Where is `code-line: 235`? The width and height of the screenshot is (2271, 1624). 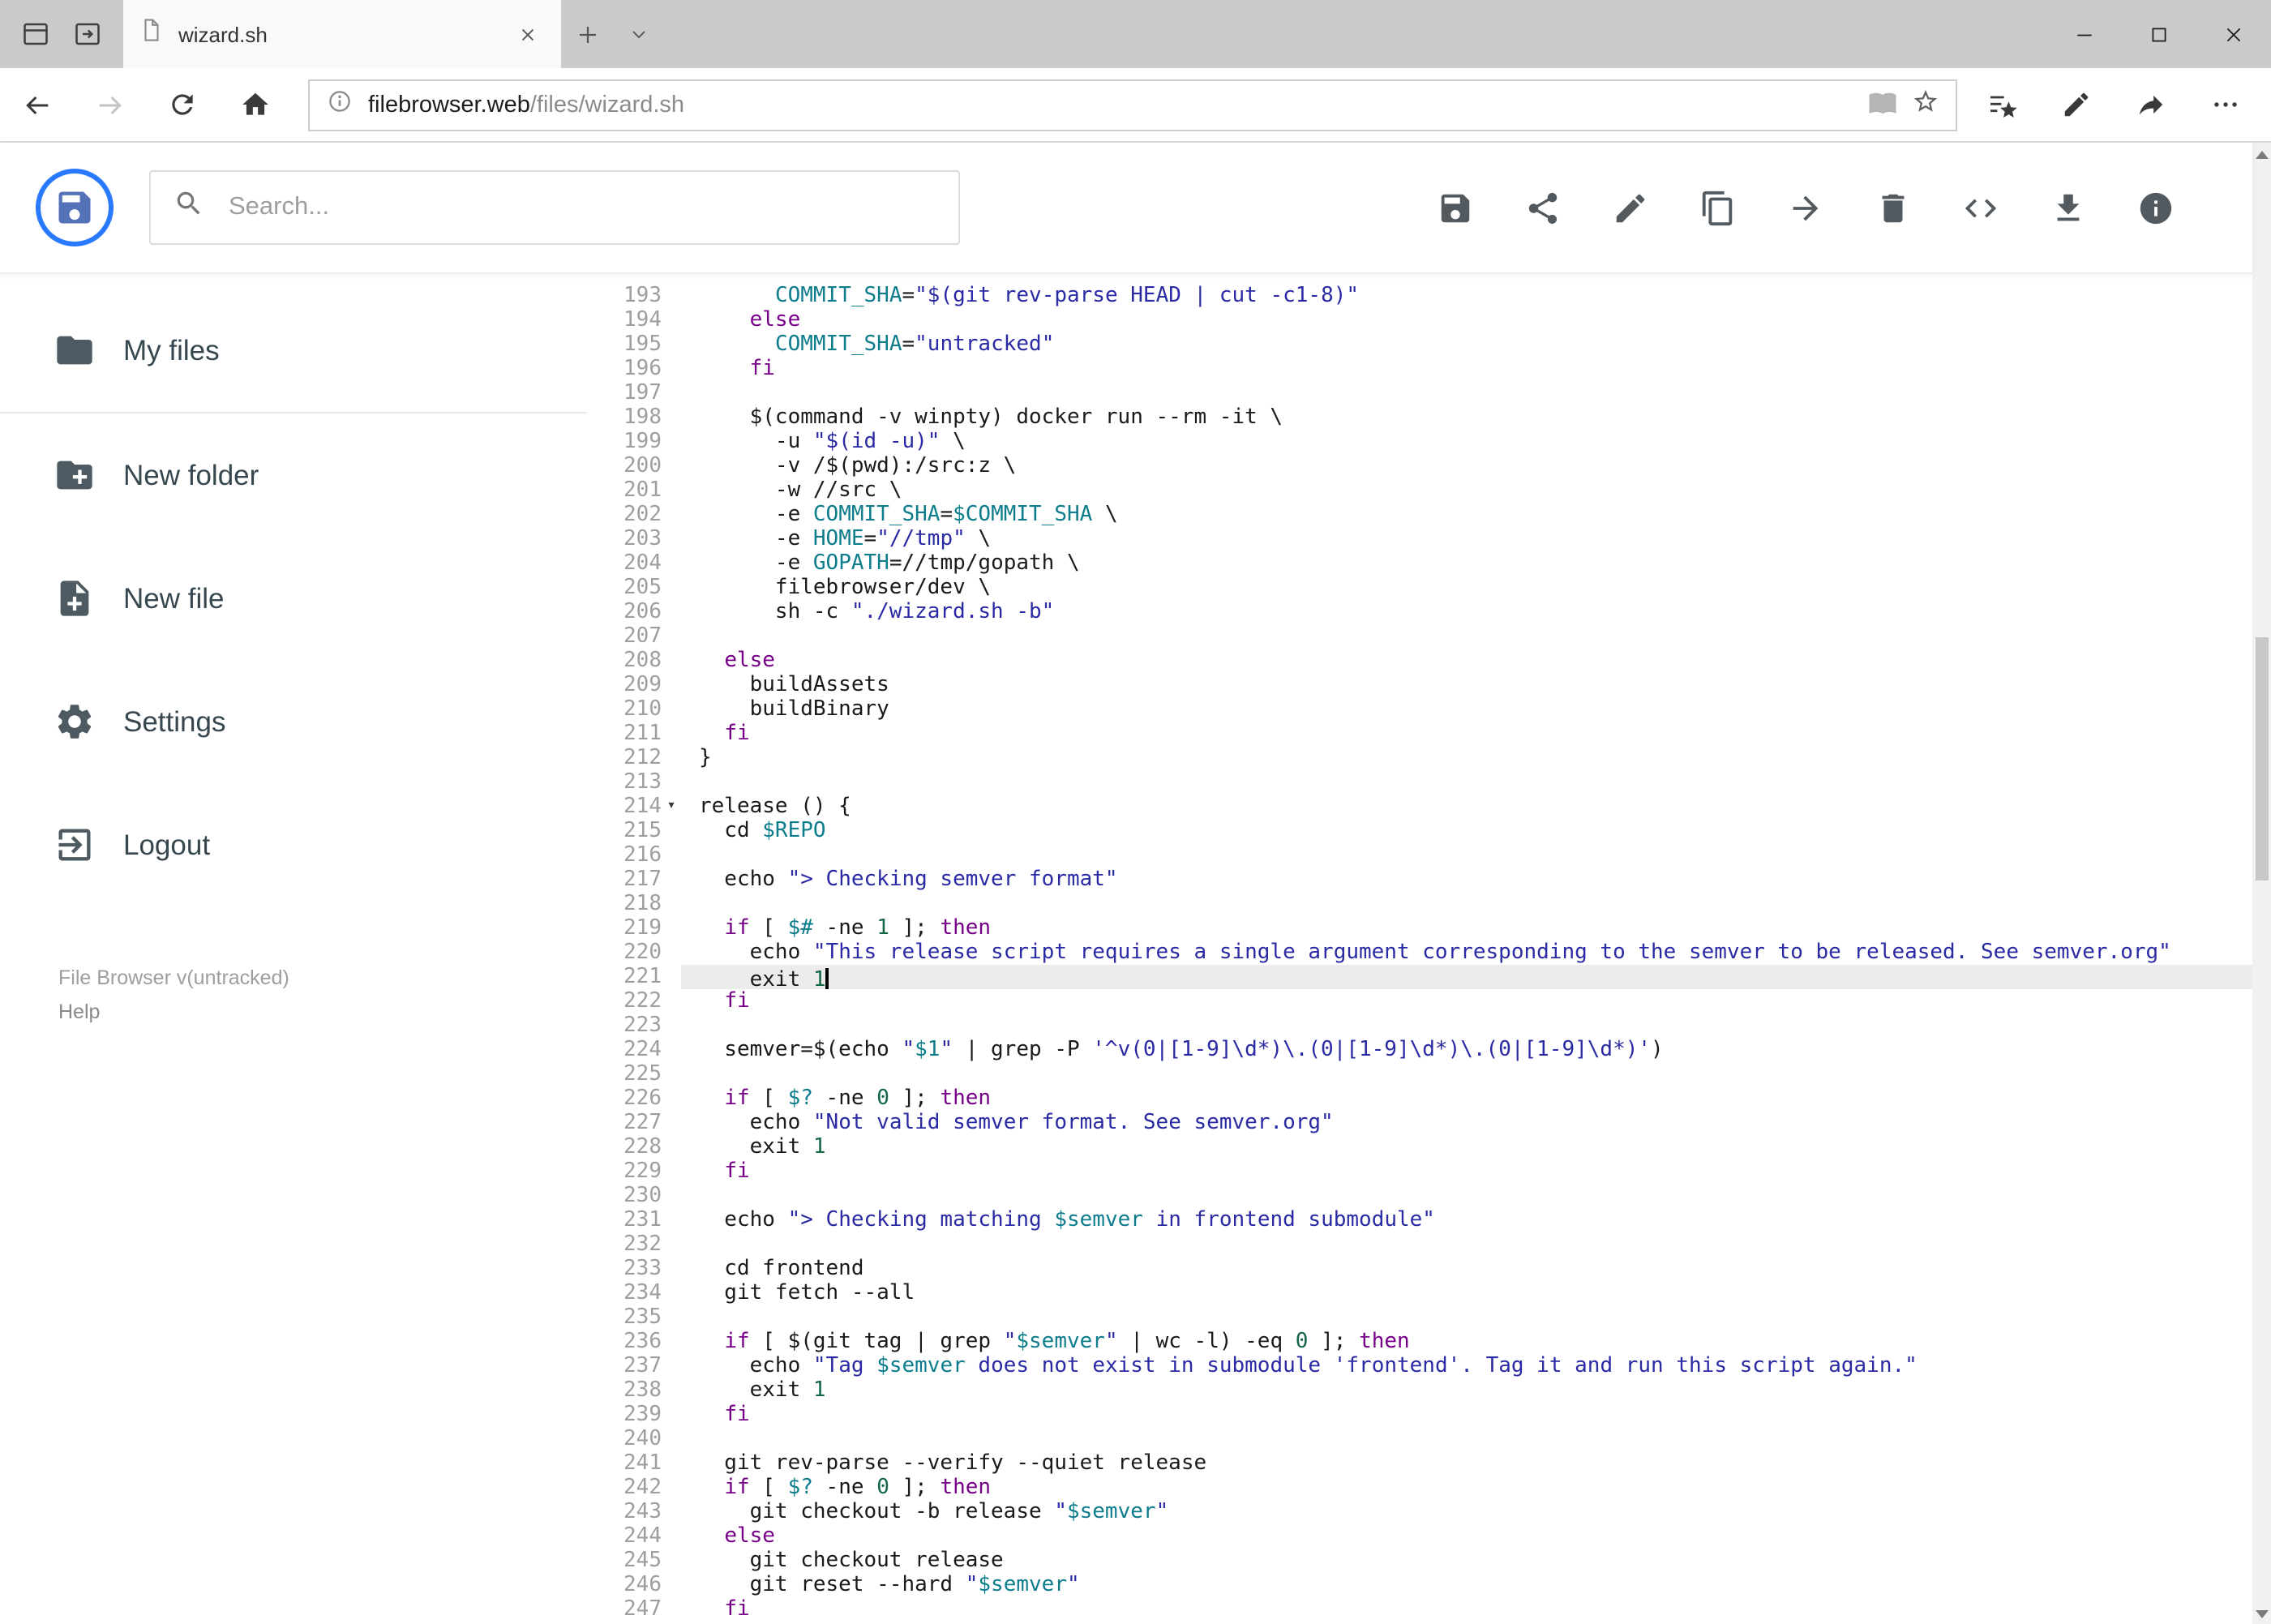
code-line: 235 is located at coordinates (1420, 1318).